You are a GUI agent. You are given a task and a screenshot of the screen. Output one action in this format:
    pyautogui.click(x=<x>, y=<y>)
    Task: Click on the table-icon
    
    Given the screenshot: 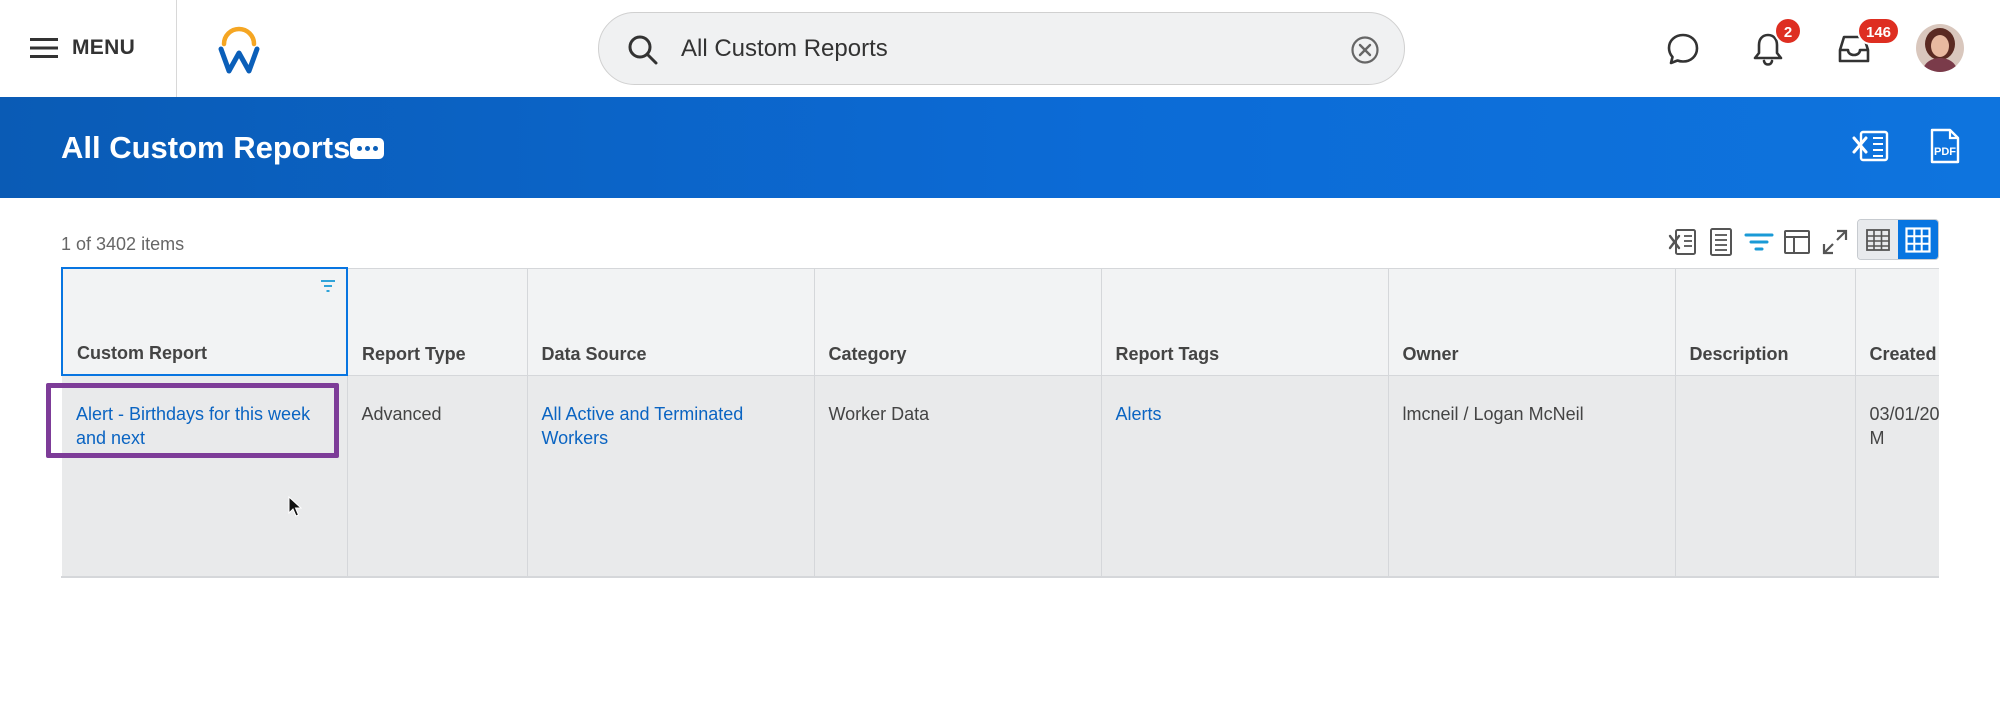 What is the action you would take?
    pyautogui.click(x=1878, y=239)
    